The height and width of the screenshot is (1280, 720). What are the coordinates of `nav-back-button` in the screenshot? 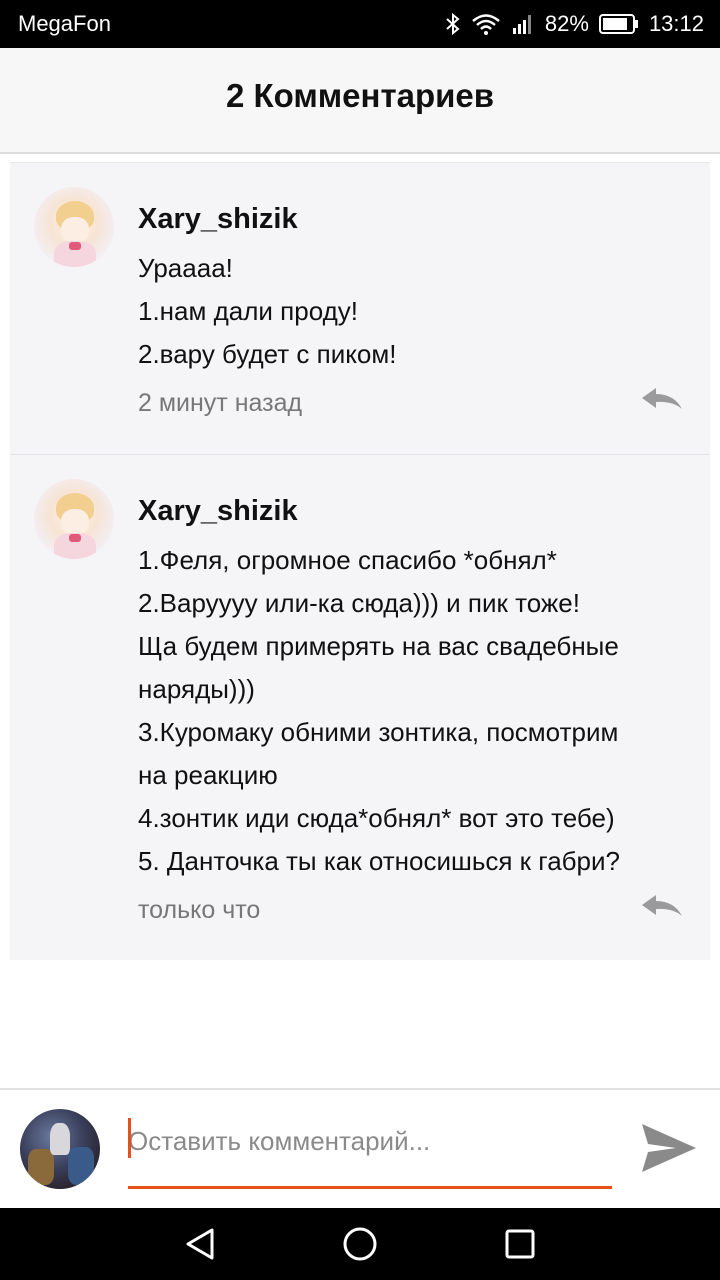 It's located at (200, 1244).